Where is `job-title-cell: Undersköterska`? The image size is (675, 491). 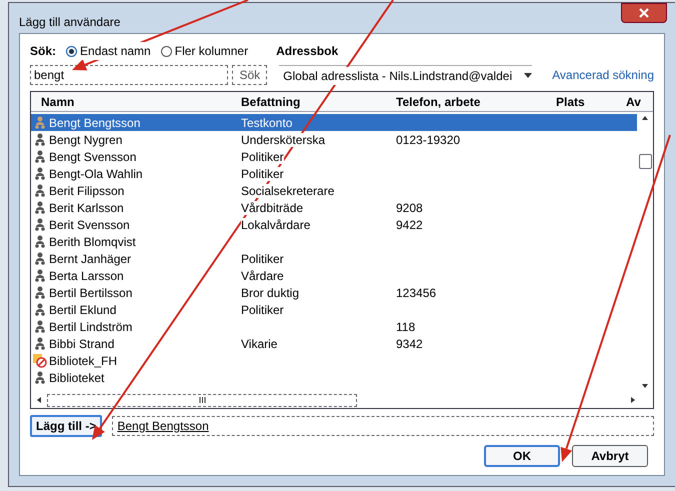 job-title-cell: Undersköterska is located at coordinates (283, 139).